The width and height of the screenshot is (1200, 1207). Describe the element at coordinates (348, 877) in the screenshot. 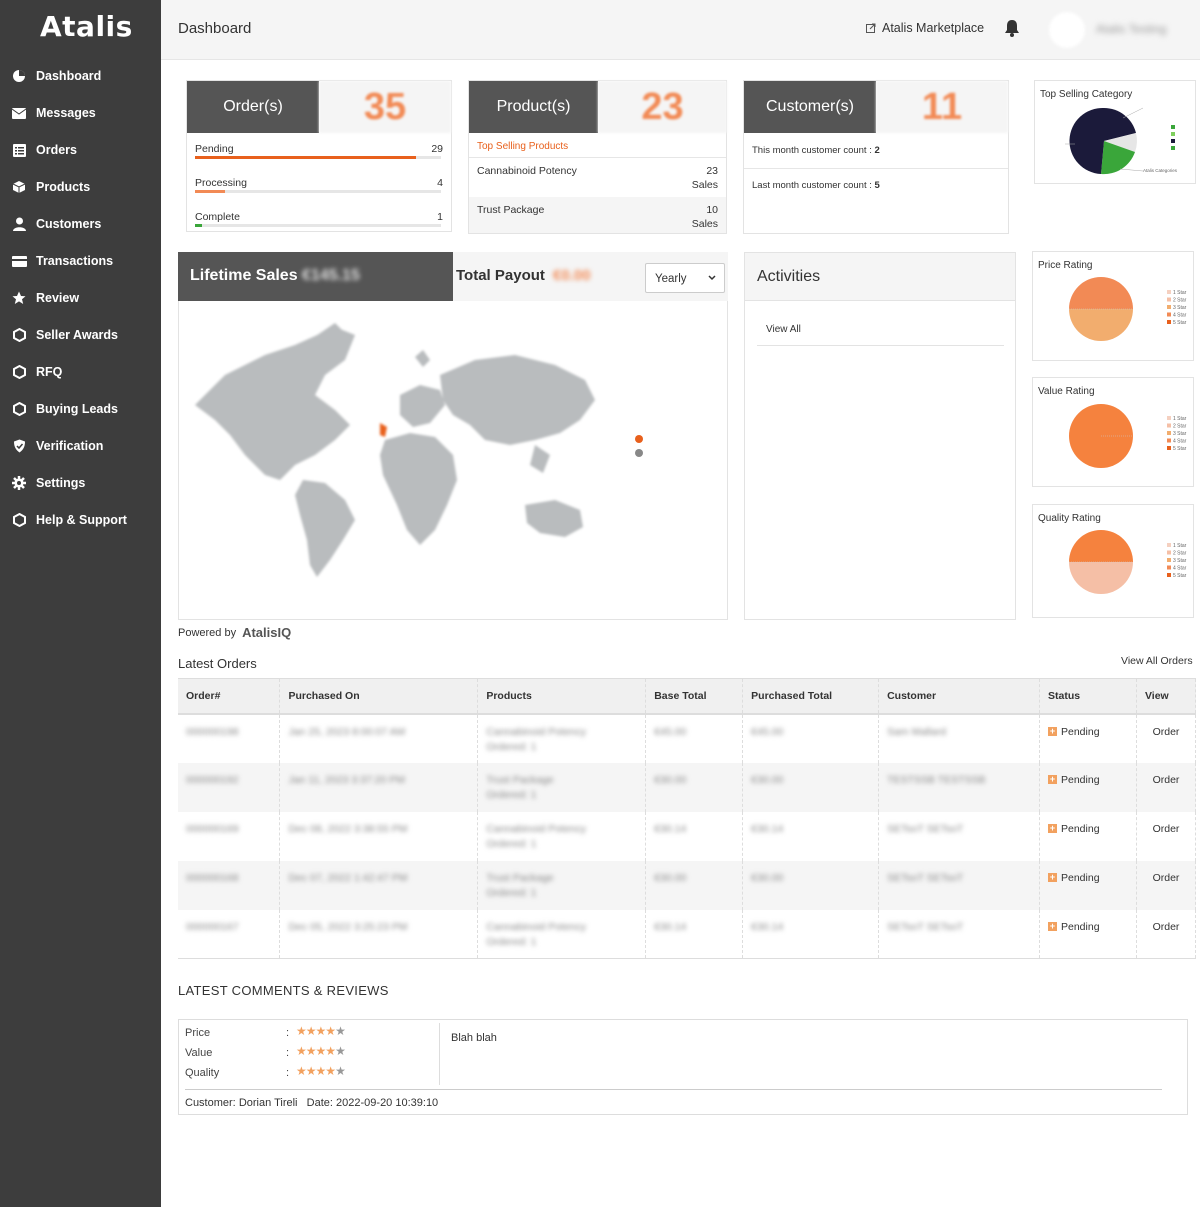

I see `purchased-on: Dec 07, 2022 1:42:47 PM` at that location.